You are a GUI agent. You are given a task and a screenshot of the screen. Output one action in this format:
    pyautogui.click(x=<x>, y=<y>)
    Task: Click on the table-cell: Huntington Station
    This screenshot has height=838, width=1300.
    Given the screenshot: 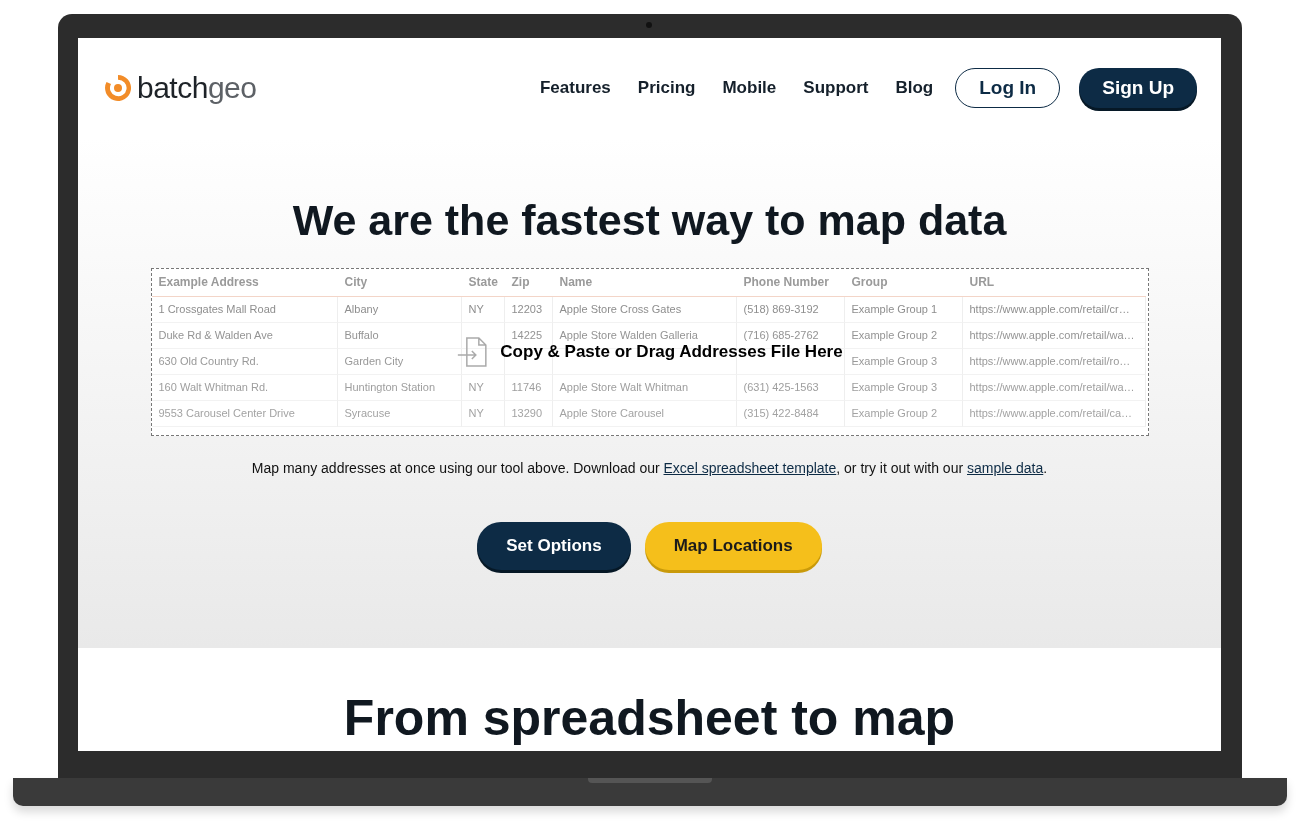 What is the action you would take?
    pyautogui.click(x=399, y=388)
    